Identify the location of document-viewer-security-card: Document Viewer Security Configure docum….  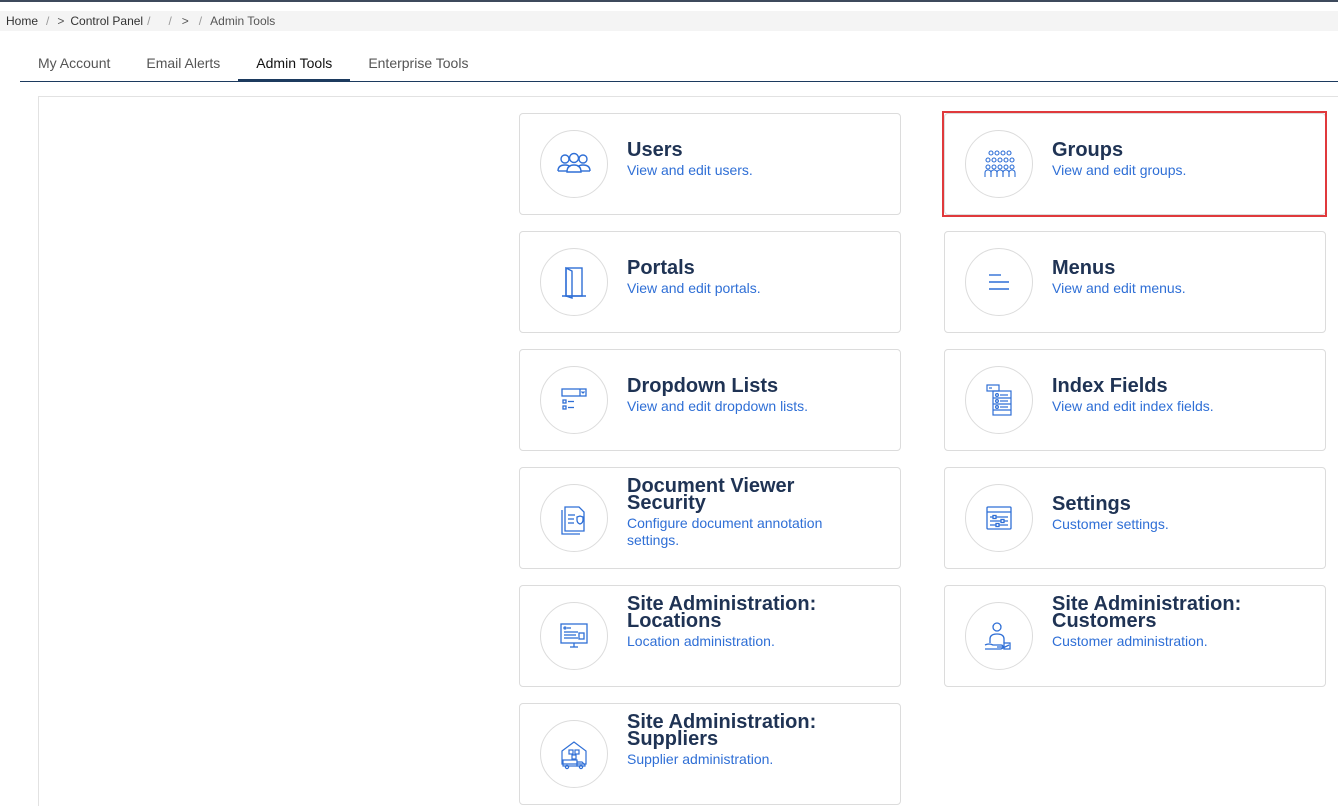
(710, 518).